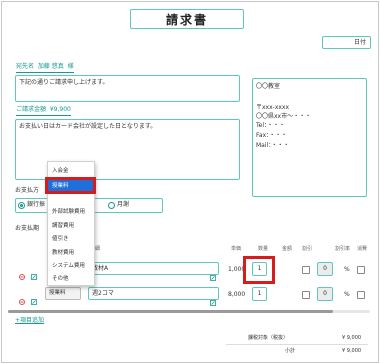 The width and height of the screenshot is (380, 364). Describe the element at coordinates (273, 145) in the screenshot. I see `issuer-mail: Mail：・・・` at that location.